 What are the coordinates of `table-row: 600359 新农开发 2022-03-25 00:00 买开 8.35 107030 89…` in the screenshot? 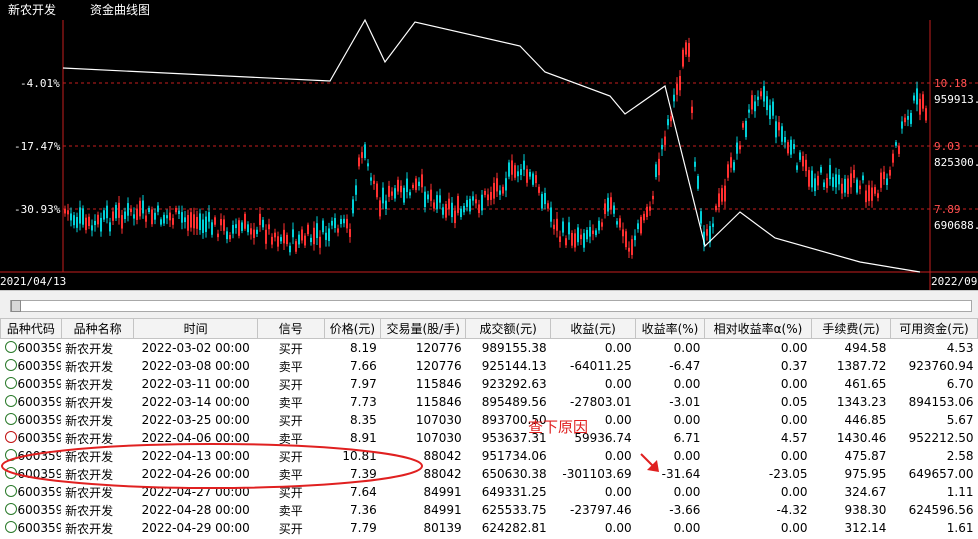 It's located at (489, 420).